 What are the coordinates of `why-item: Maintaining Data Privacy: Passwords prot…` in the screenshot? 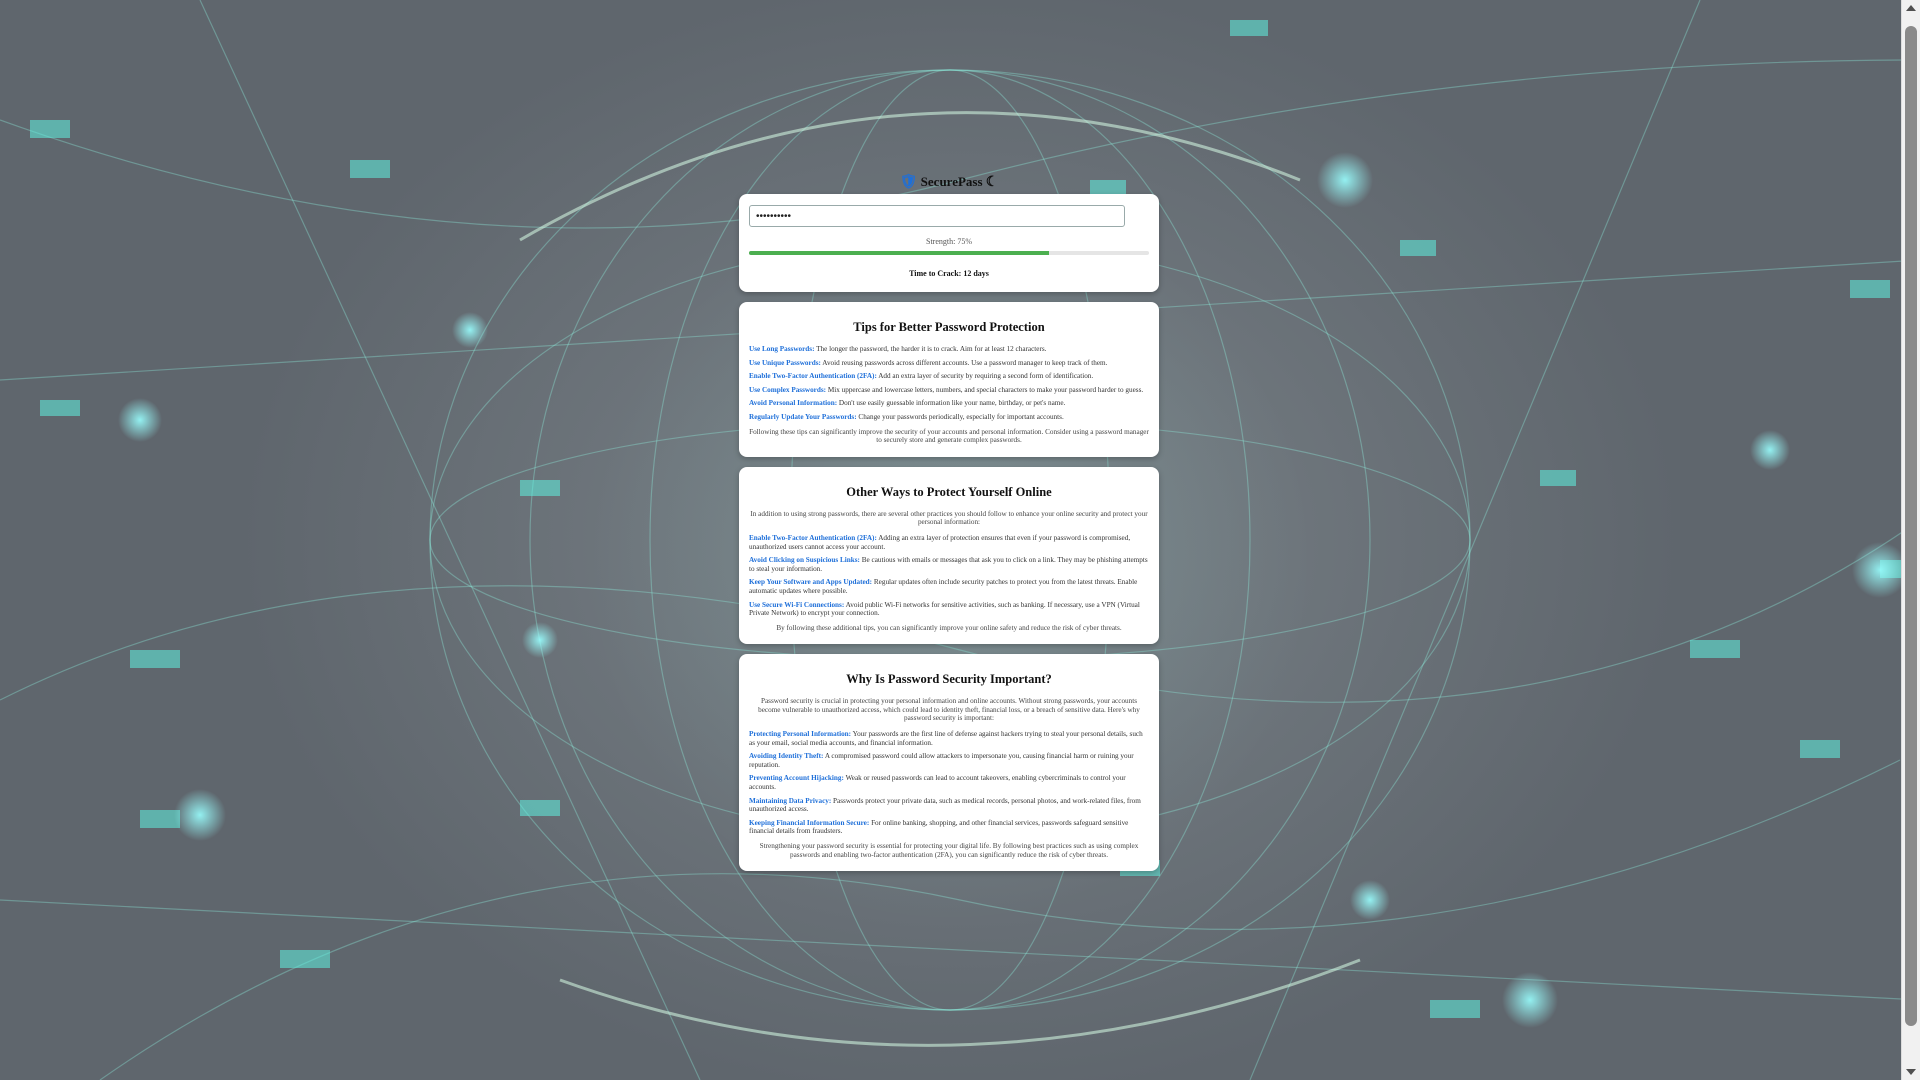 It's located at (949, 805).